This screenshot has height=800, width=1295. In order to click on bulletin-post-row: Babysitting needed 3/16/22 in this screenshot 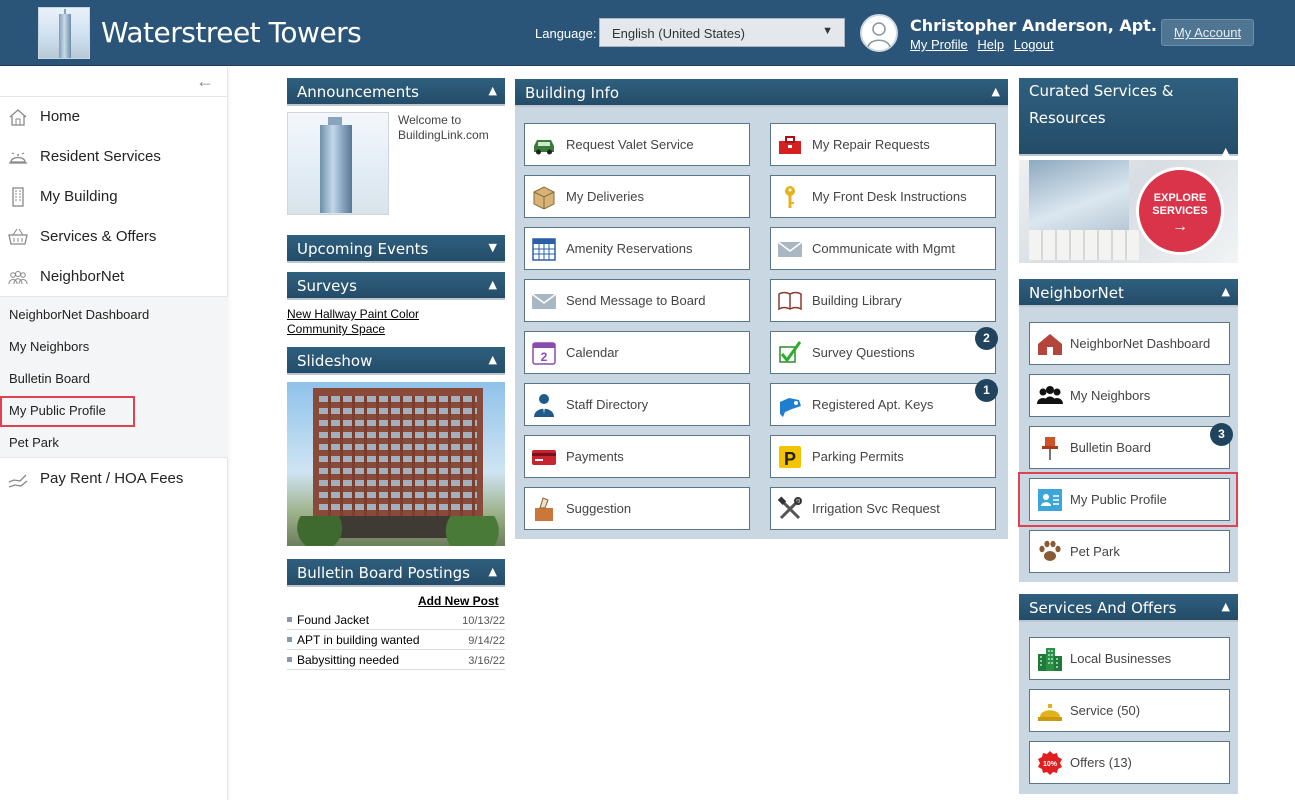, I will do `click(396, 660)`.